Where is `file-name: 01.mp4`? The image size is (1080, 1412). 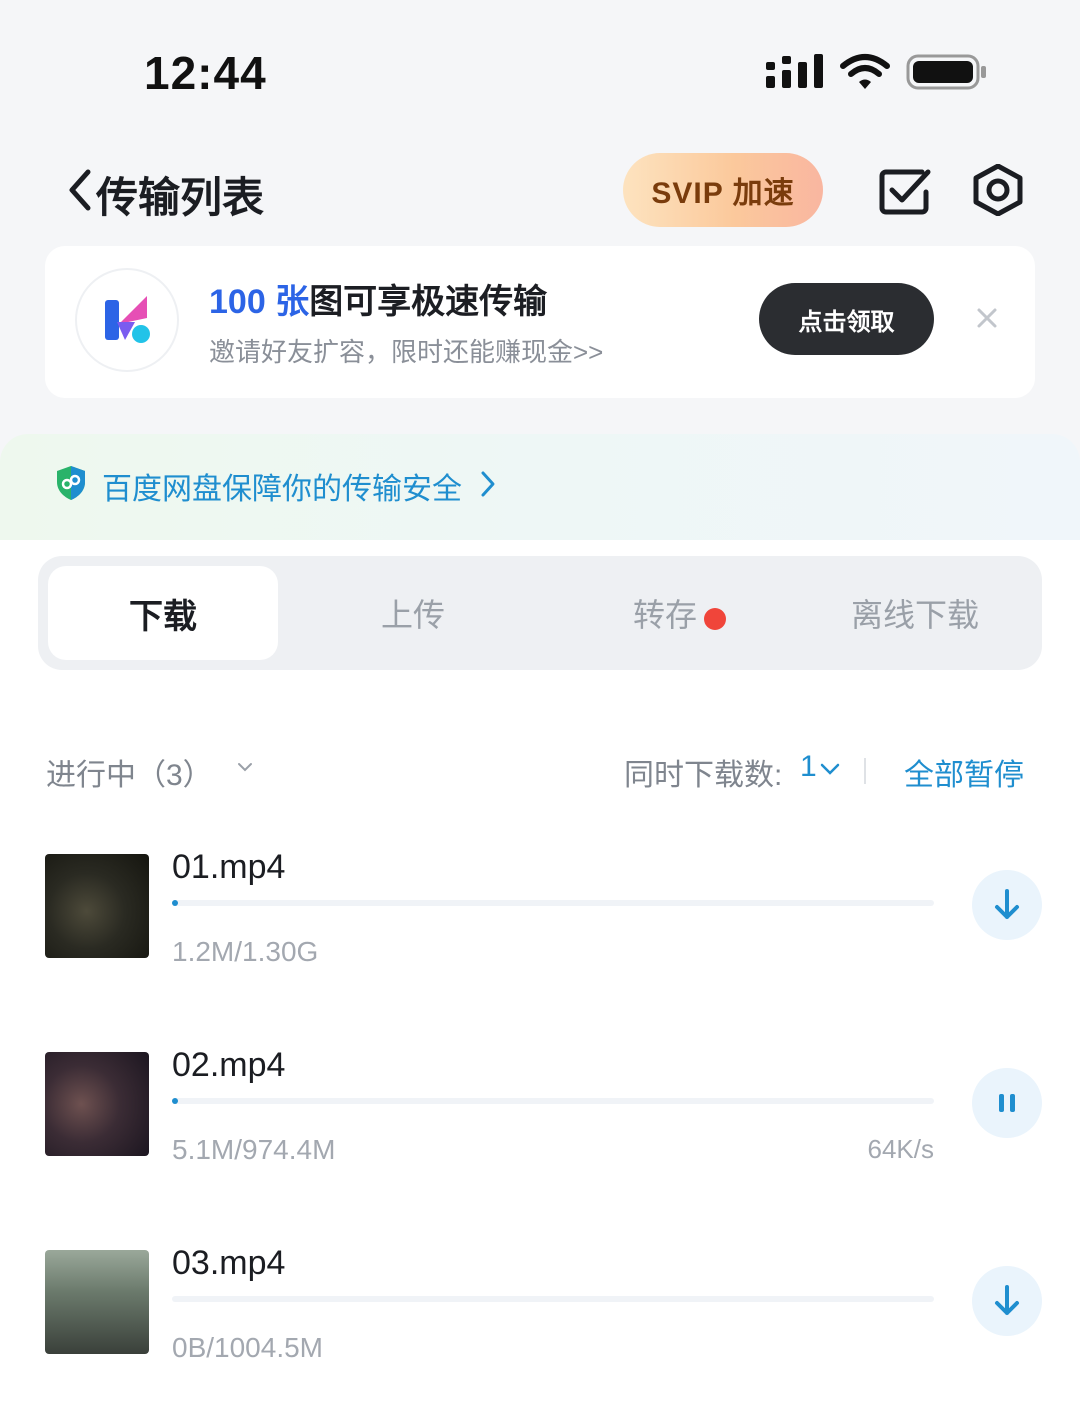
file-name: 01.mp4 is located at coordinates (229, 867).